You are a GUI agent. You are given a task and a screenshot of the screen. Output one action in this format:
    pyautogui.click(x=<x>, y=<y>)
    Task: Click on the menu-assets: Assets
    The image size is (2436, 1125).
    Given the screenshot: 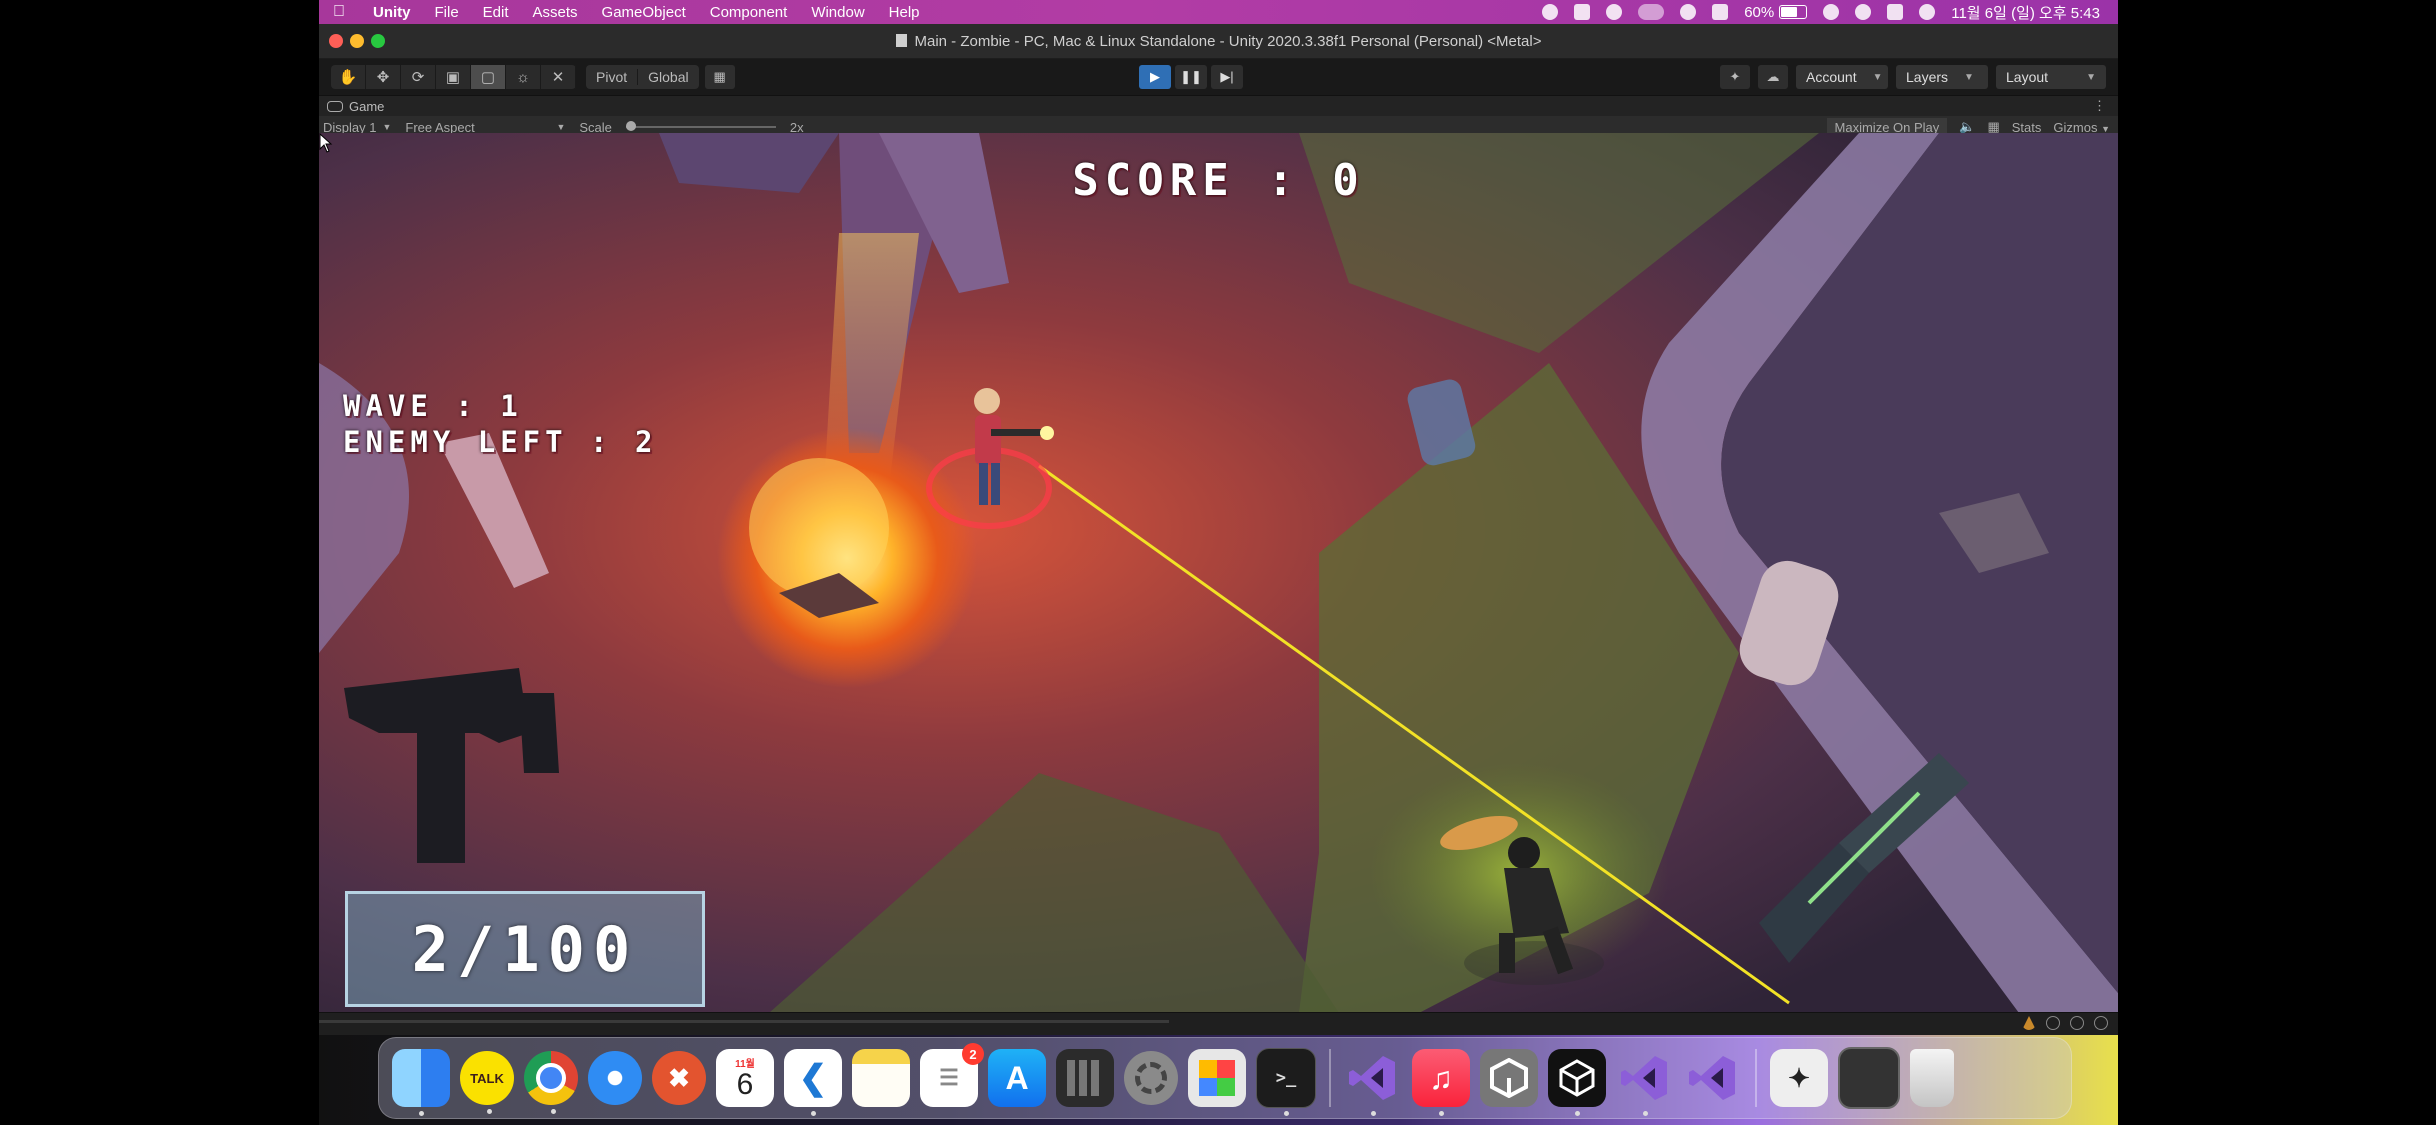 What is the action you would take?
    pyautogui.click(x=555, y=12)
    